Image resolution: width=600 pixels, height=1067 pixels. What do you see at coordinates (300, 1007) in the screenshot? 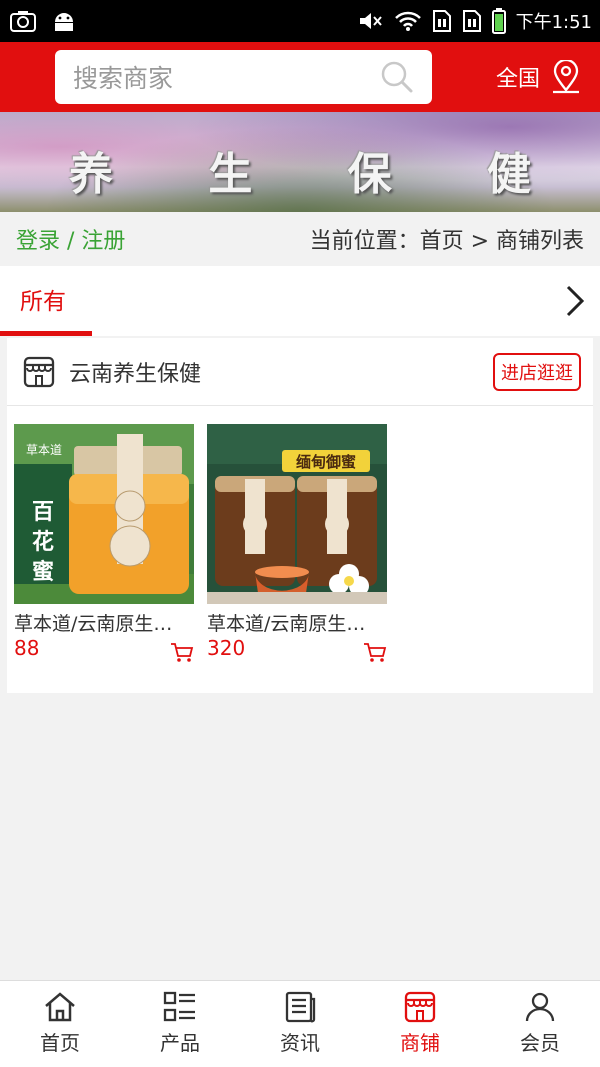
I see `news-icon` at bounding box center [300, 1007].